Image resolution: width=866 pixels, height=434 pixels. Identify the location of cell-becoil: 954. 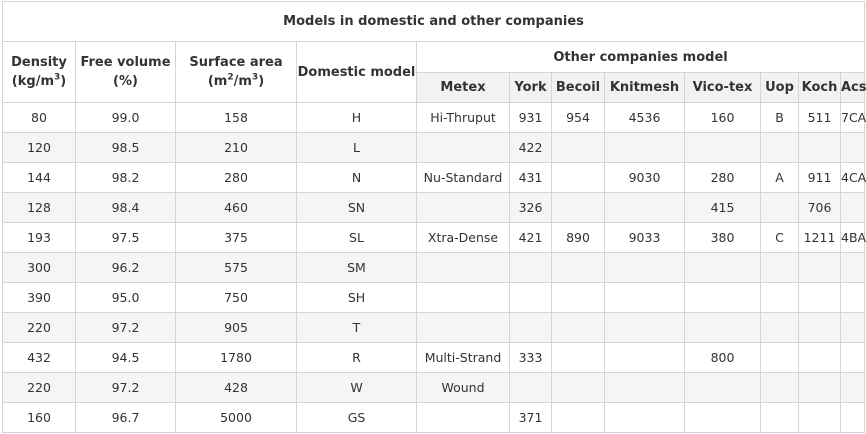
(578, 117).